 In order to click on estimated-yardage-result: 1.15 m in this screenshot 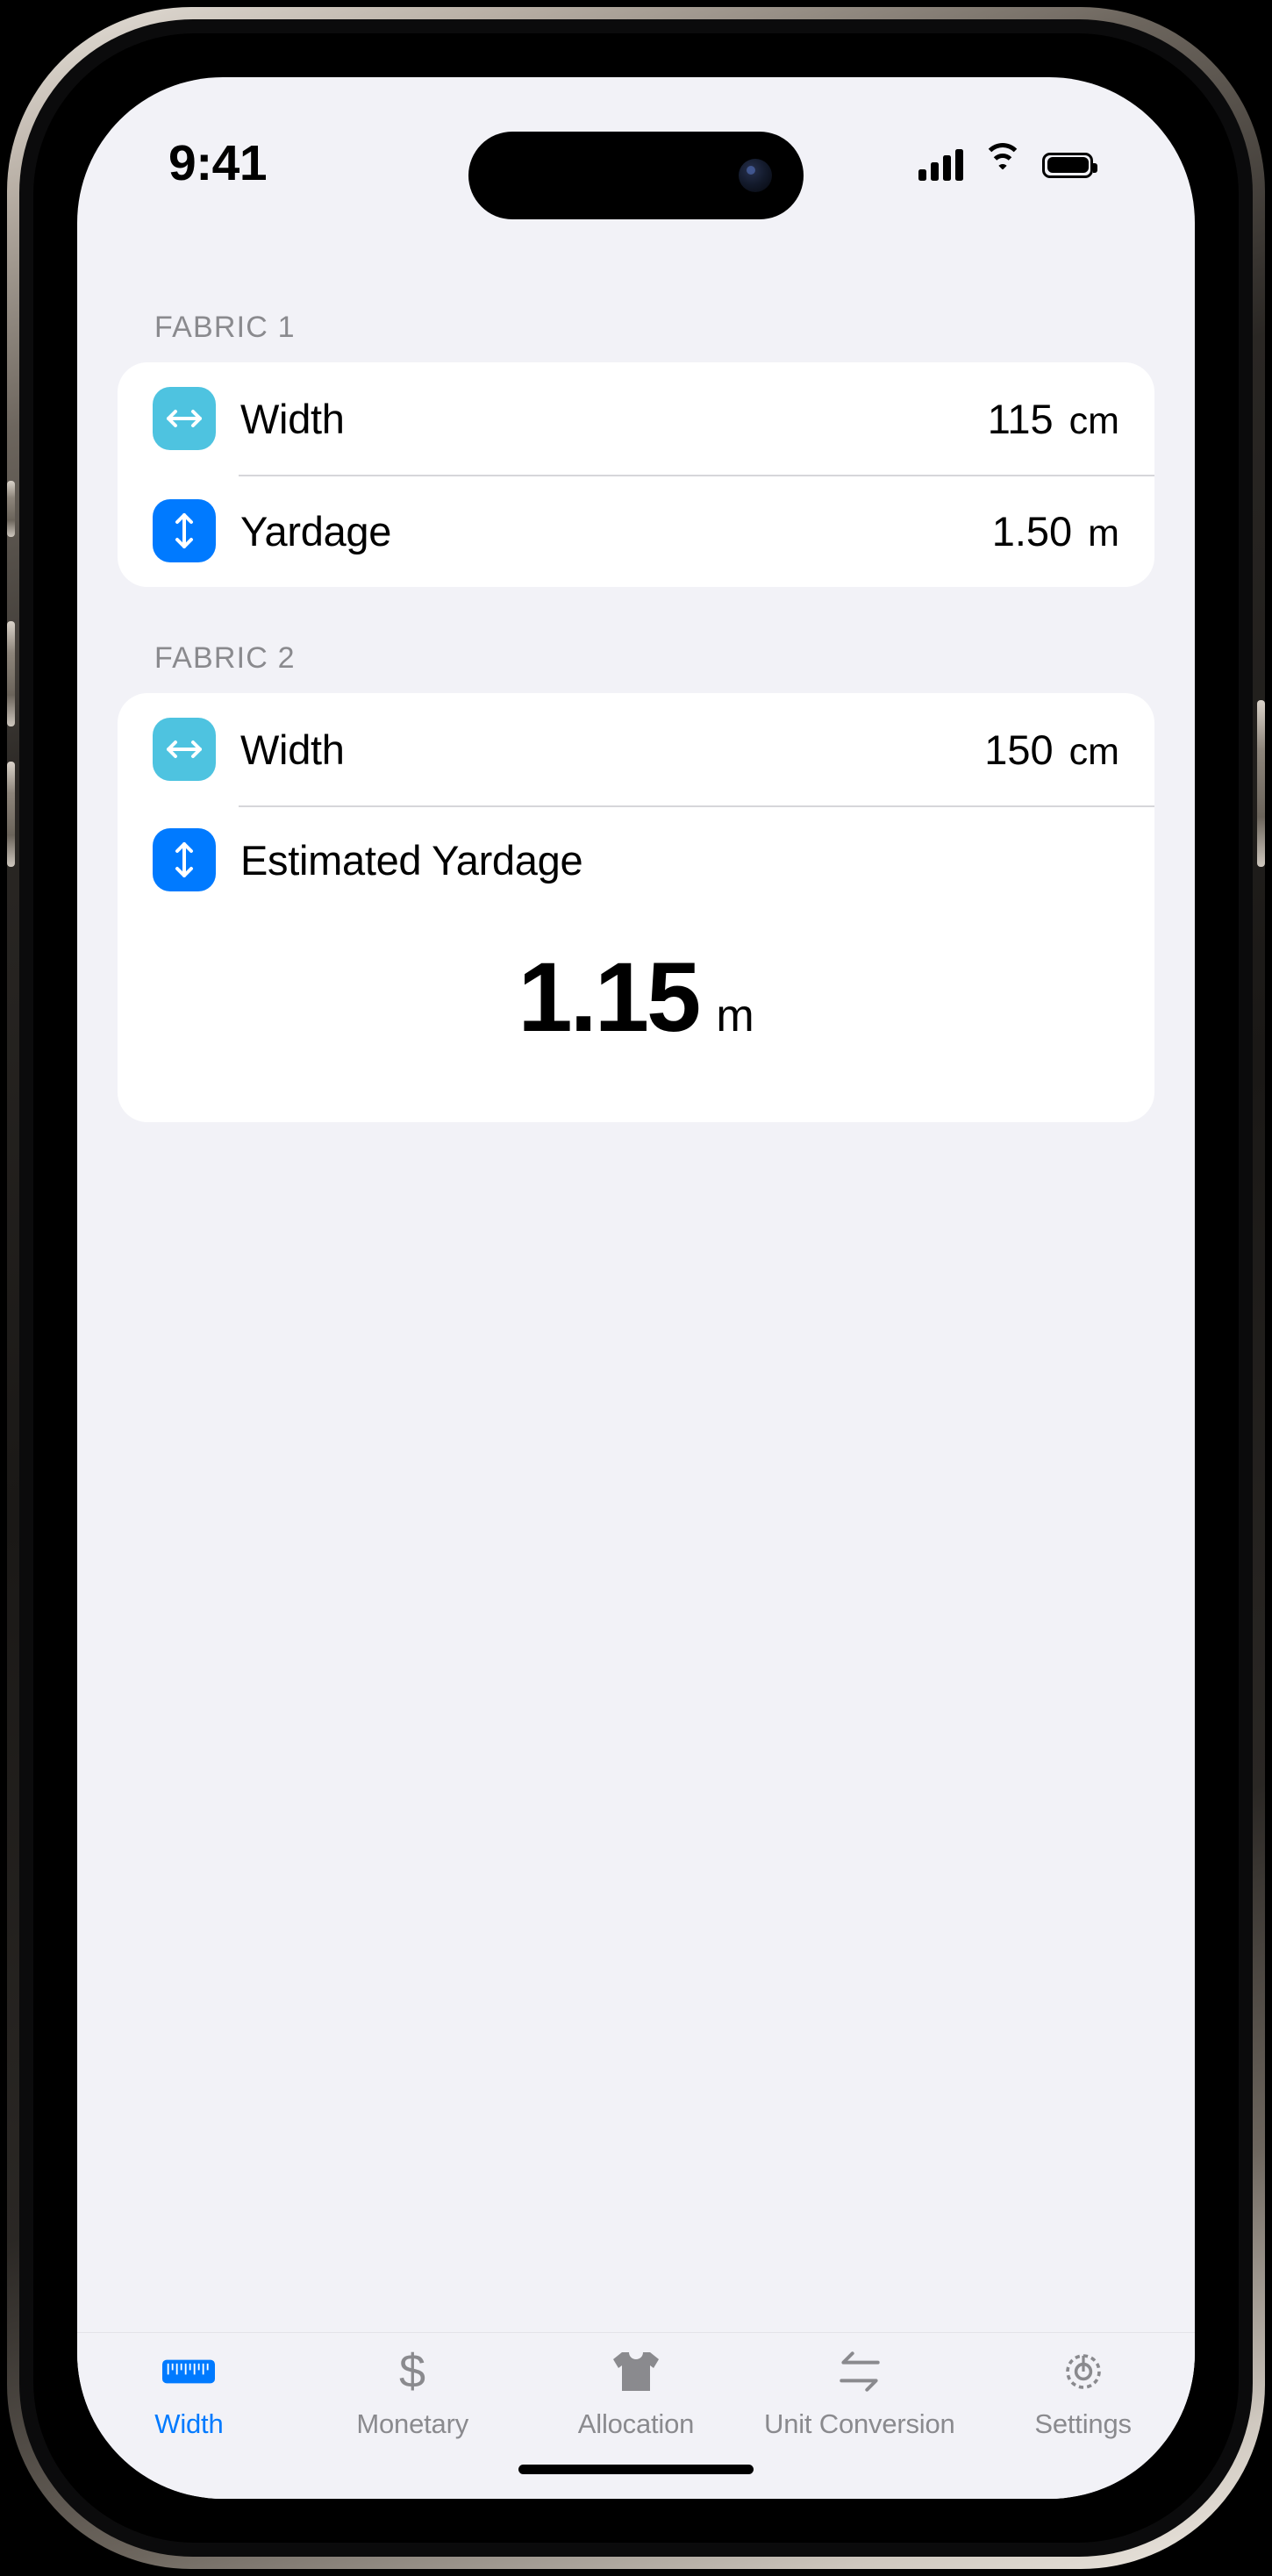, I will do `click(636, 1018)`.